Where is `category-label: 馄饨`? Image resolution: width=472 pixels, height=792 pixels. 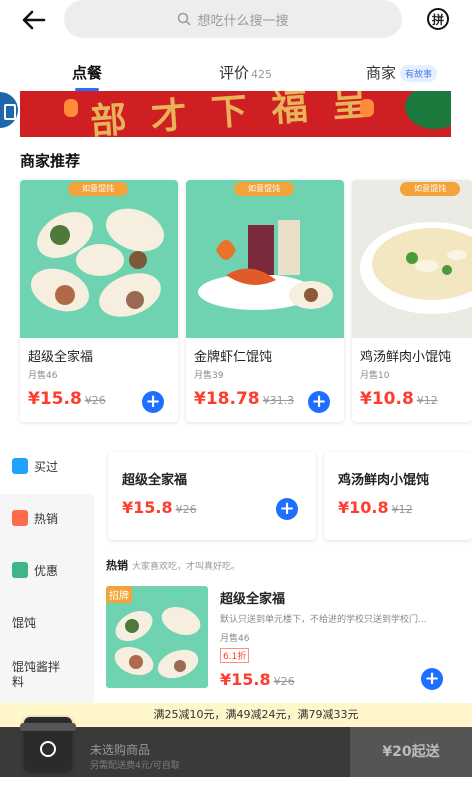 category-label: 馄饨 is located at coordinates (24, 623).